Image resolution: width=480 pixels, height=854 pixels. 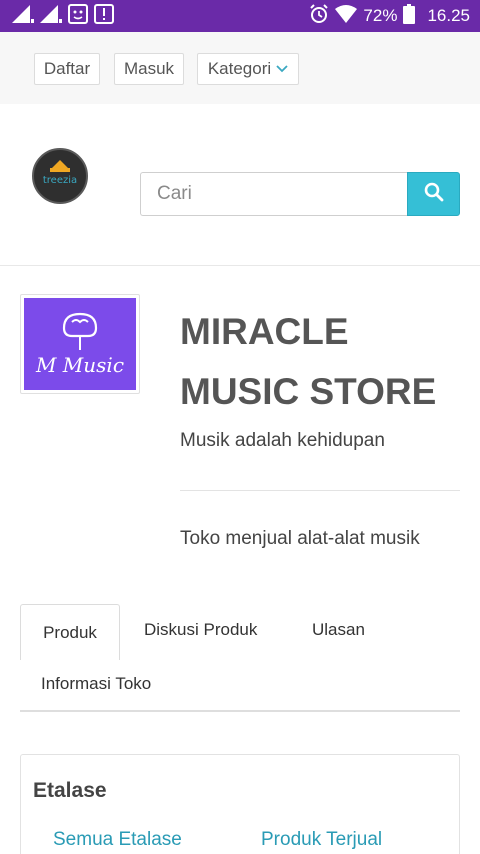 I want to click on store-name: MIRACLE MUSIC STORE, so click(x=308, y=361).